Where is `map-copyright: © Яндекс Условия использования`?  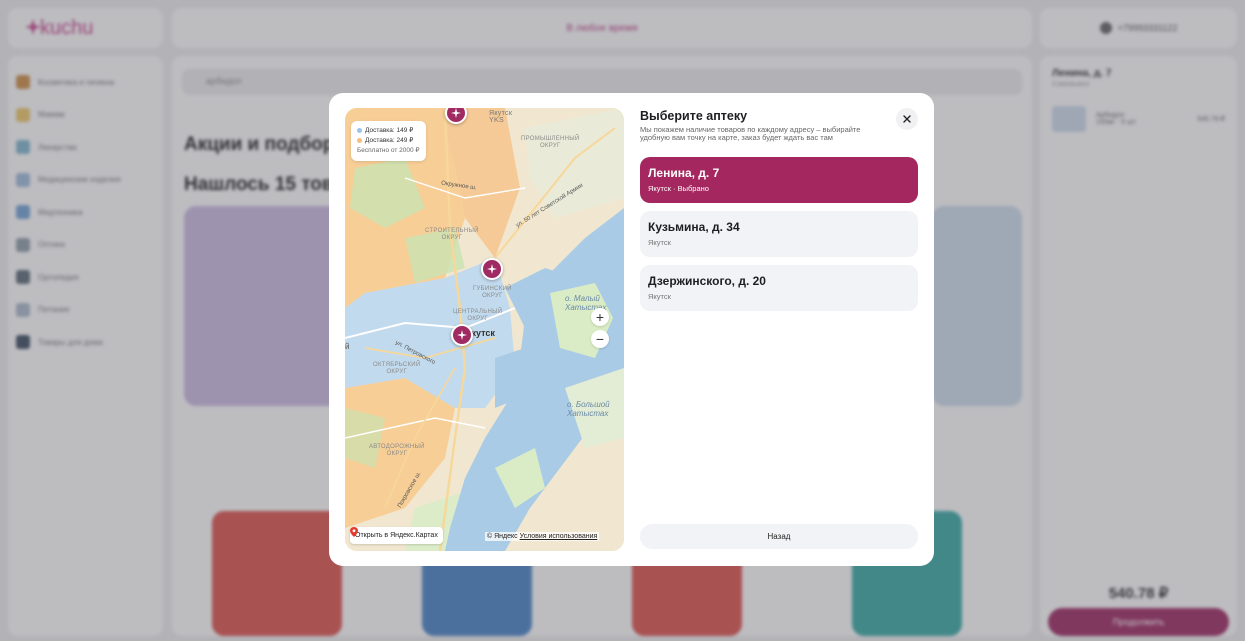 map-copyright: © Яндекс Условия использования is located at coordinates (542, 536).